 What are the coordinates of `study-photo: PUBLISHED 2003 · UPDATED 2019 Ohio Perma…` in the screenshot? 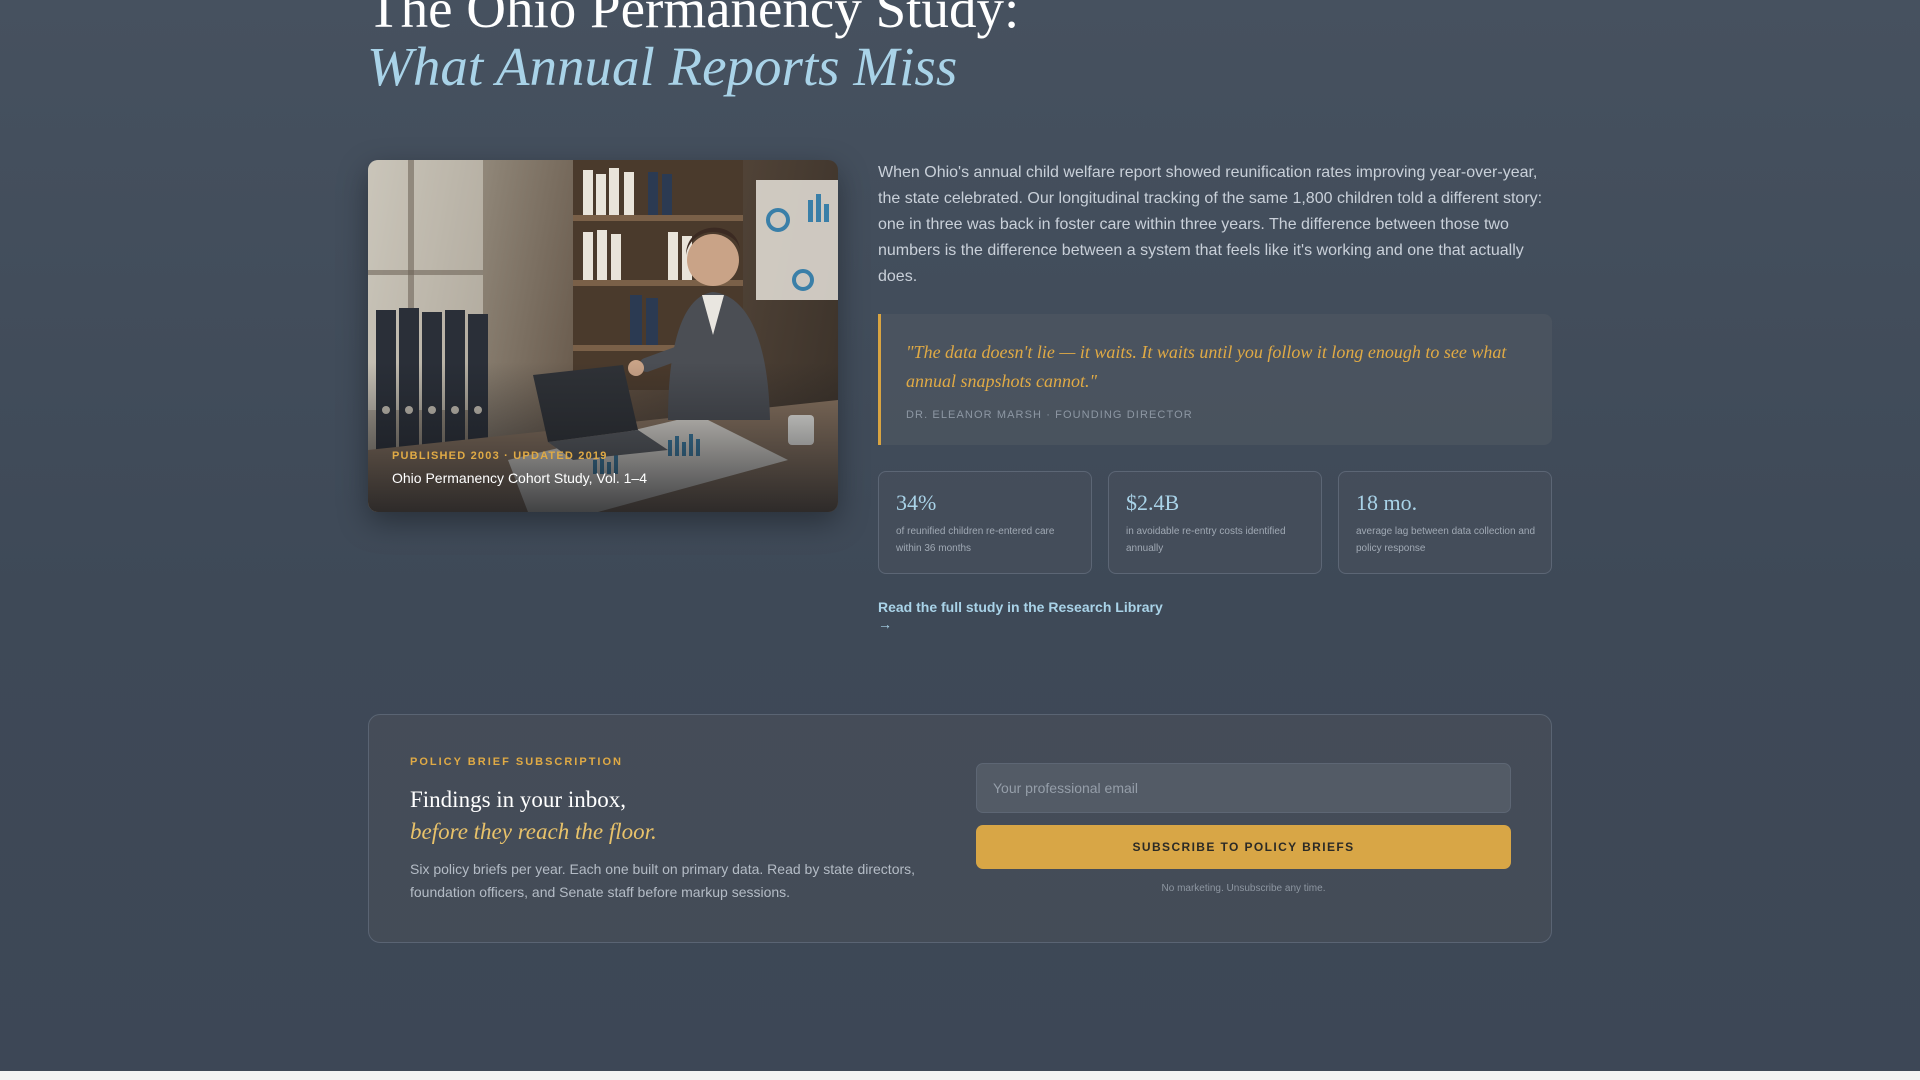 It's located at (603, 336).